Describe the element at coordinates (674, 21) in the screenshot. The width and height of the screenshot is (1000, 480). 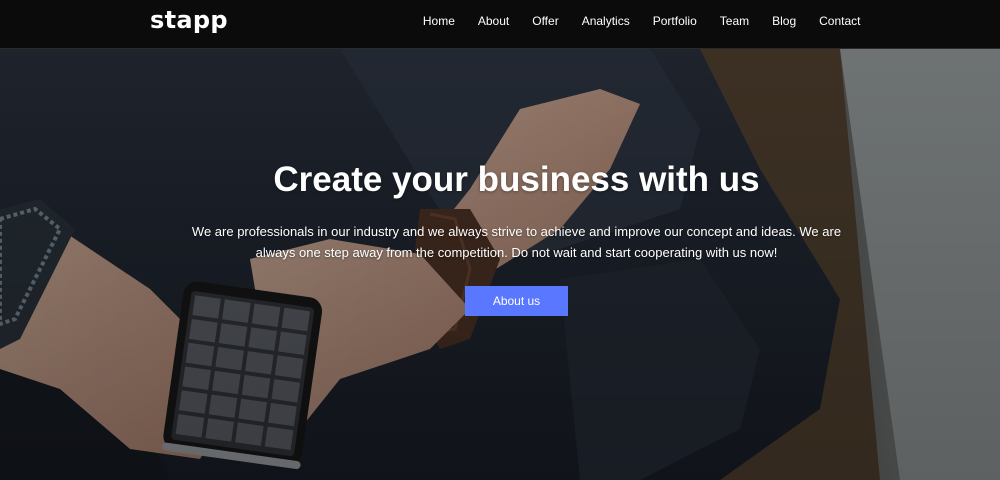
I see `nav-link-portfolio: Portfolio` at that location.